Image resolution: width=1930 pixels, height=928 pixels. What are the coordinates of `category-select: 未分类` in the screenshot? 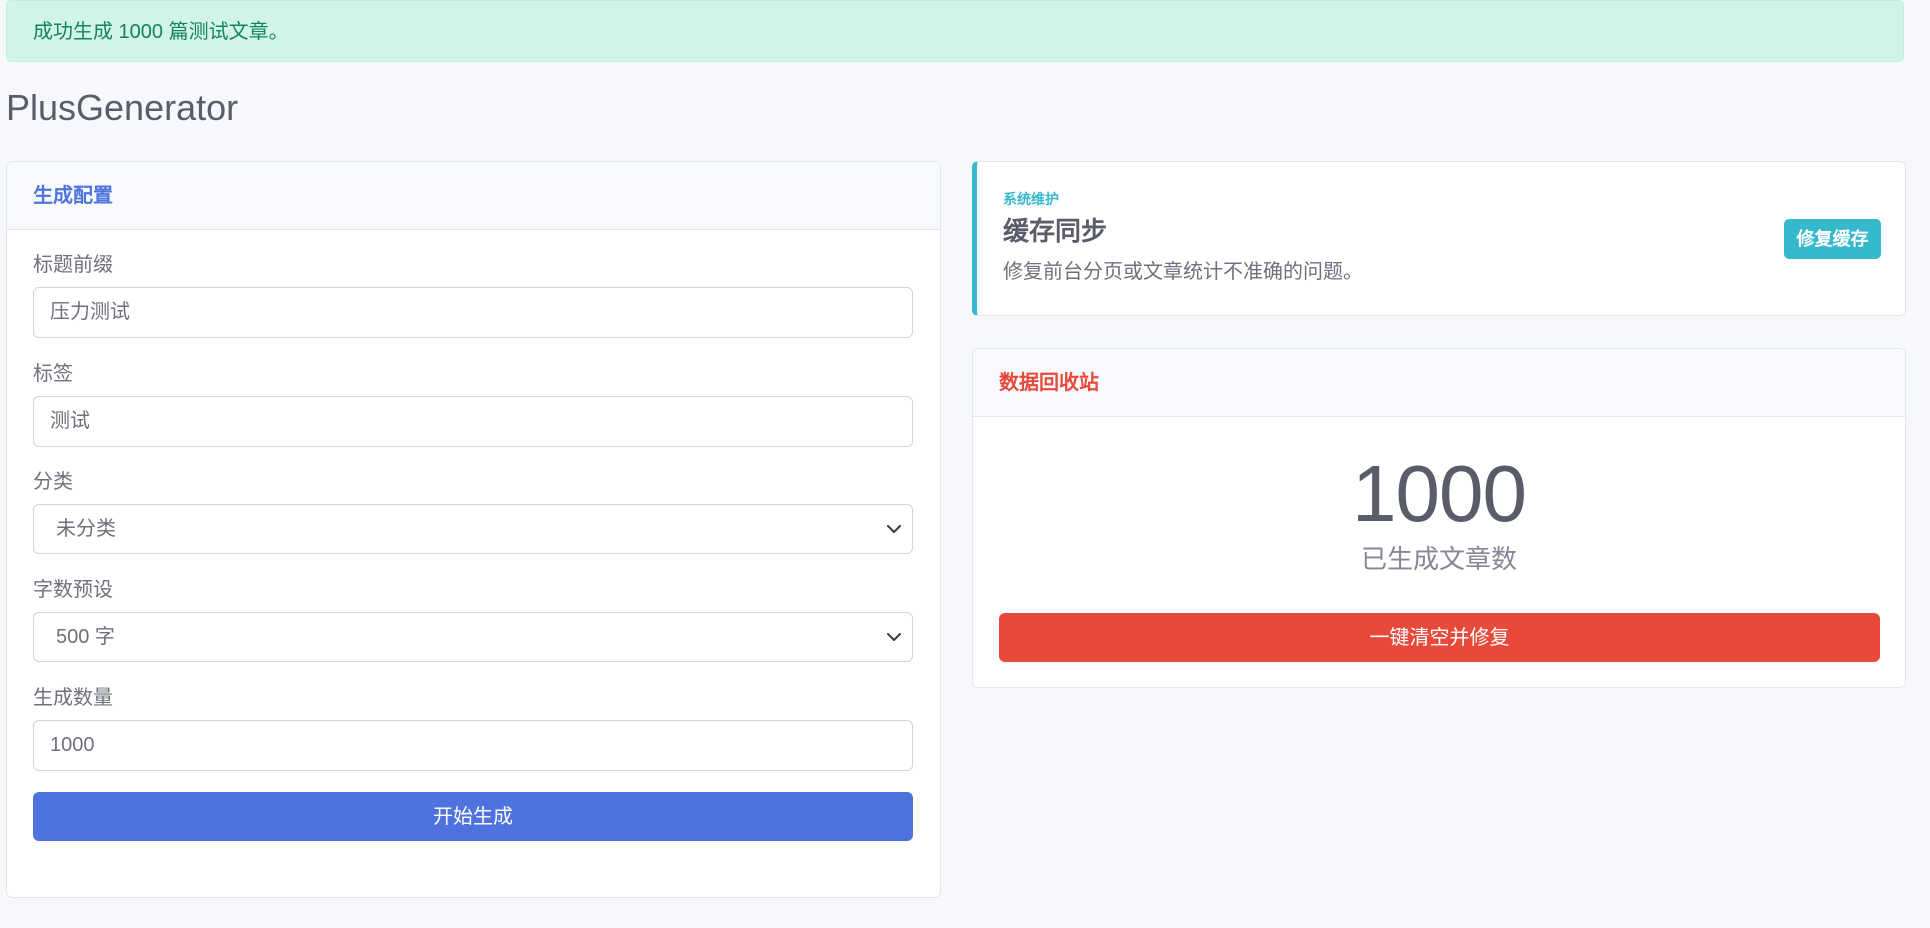 It's located at (473, 529).